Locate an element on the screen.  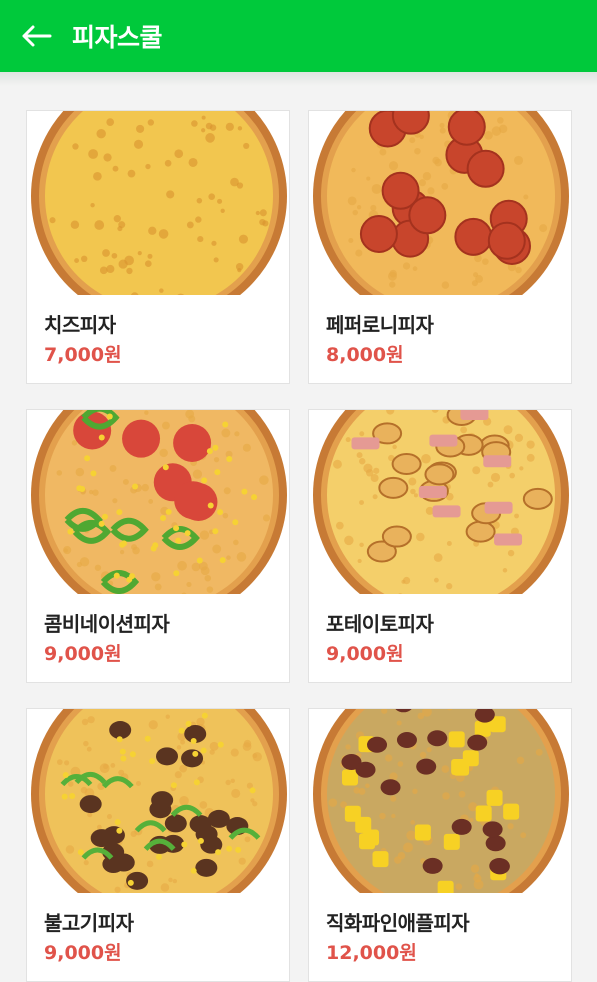
app-bar: 피자스쿨 is located at coordinates (298, 36).